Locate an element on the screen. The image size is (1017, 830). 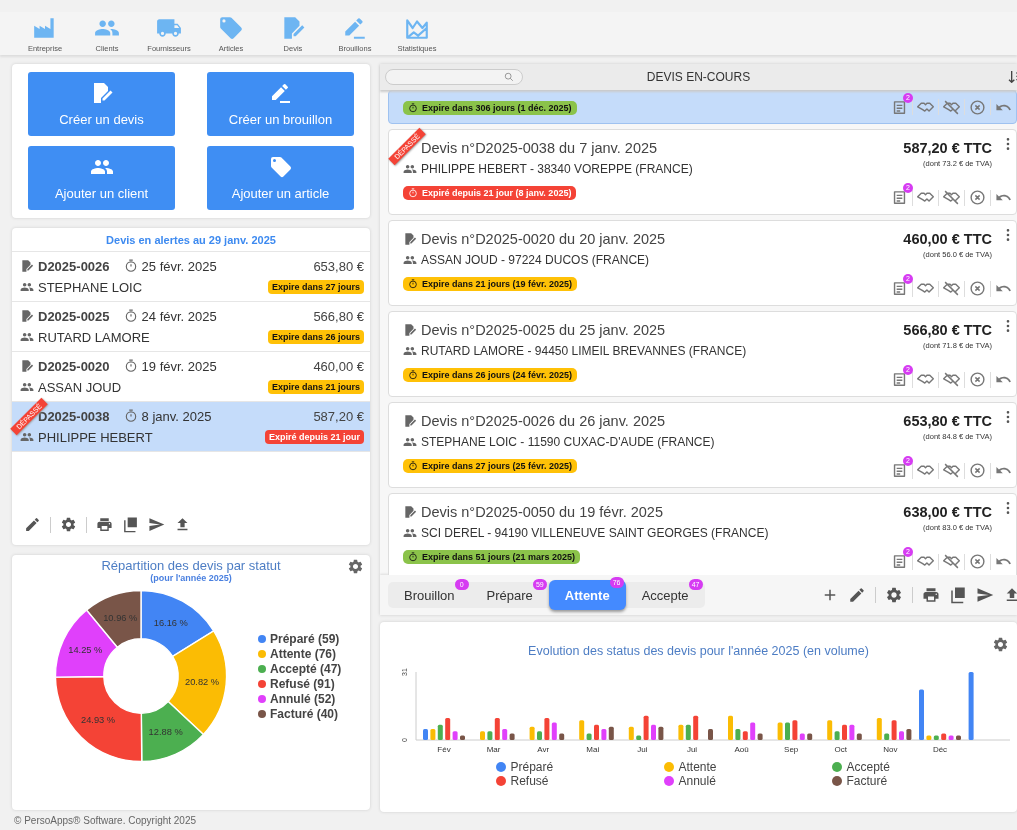
slice-label: 10.96 % is located at coordinates (120, 618).